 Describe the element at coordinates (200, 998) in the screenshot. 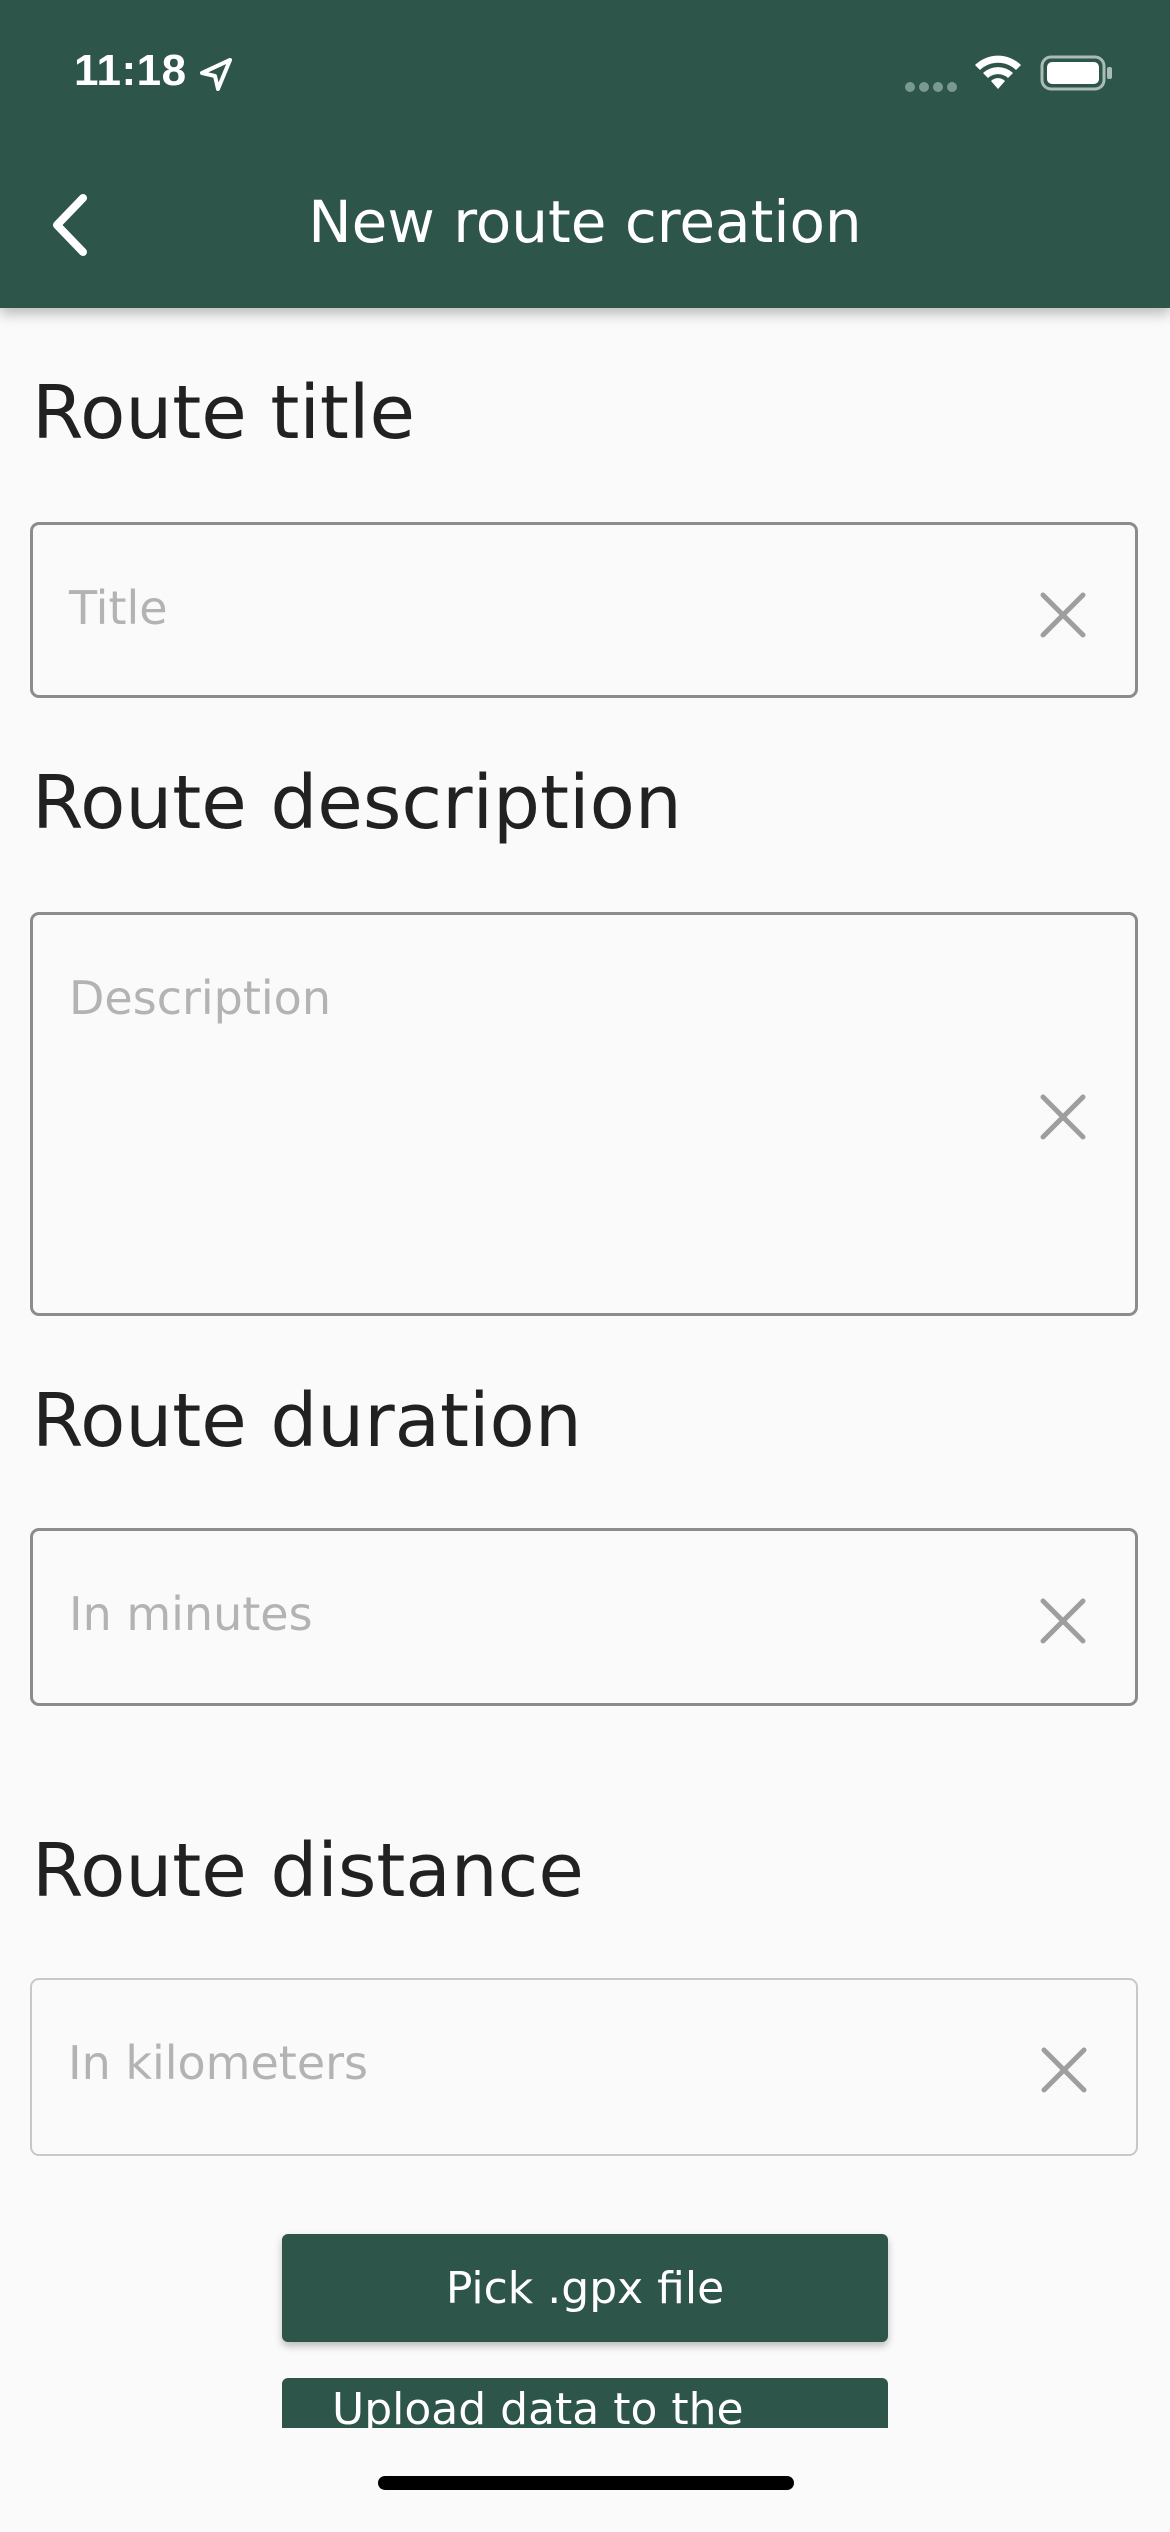

I see `description-placeholder: Description` at that location.